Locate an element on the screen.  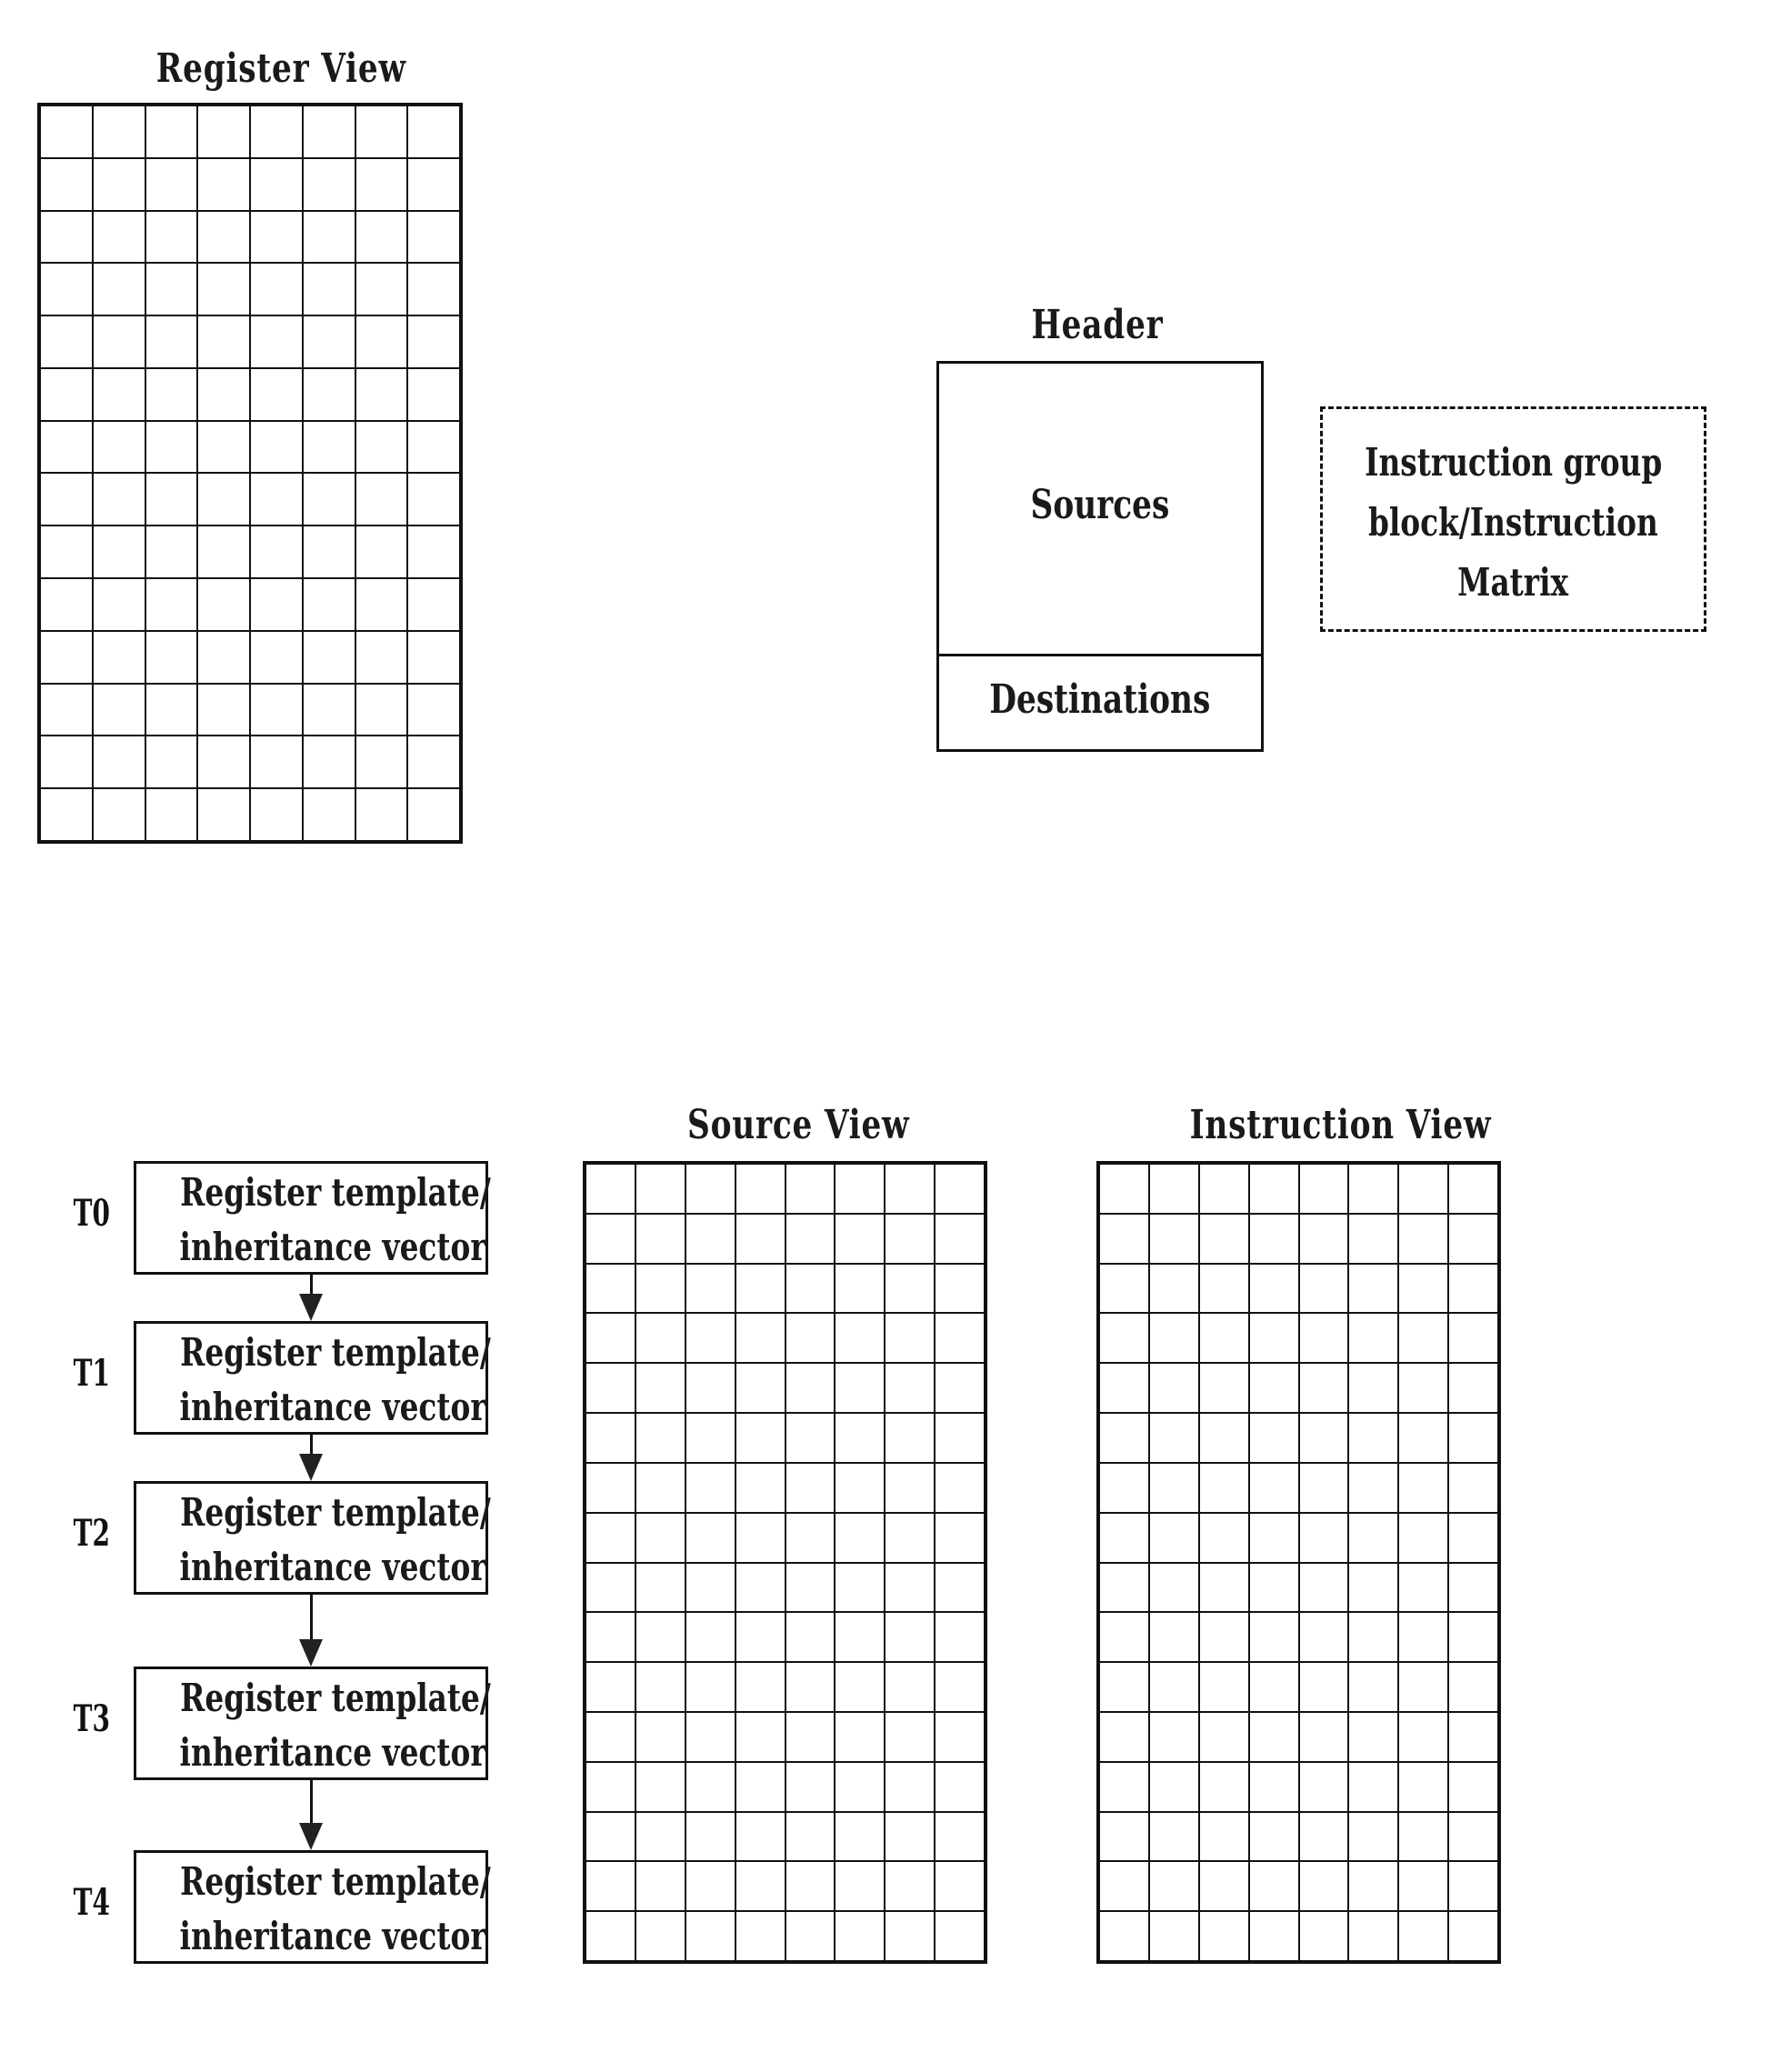
instruction-group-line-3: Matrix is located at coordinates (1513, 582).